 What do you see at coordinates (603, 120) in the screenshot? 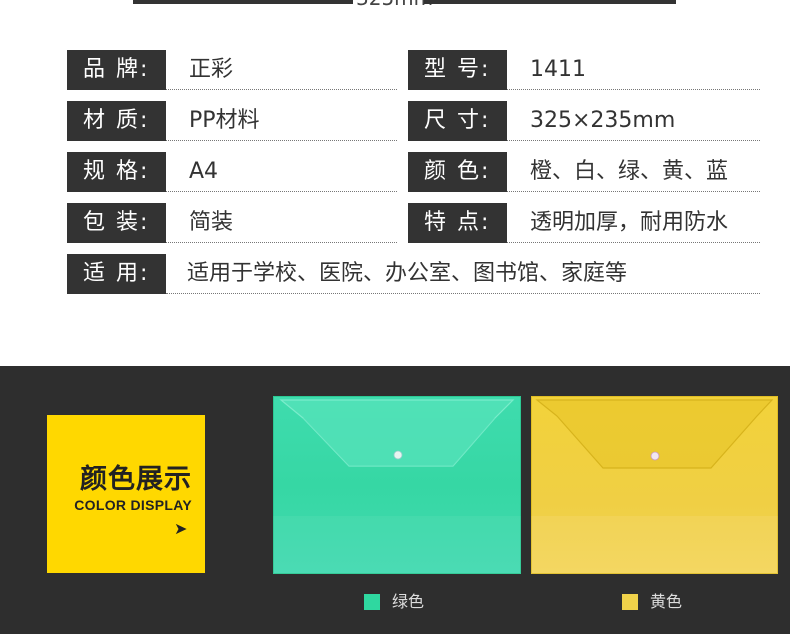
I see `spec-value: 325×235mm` at bounding box center [603, 120].